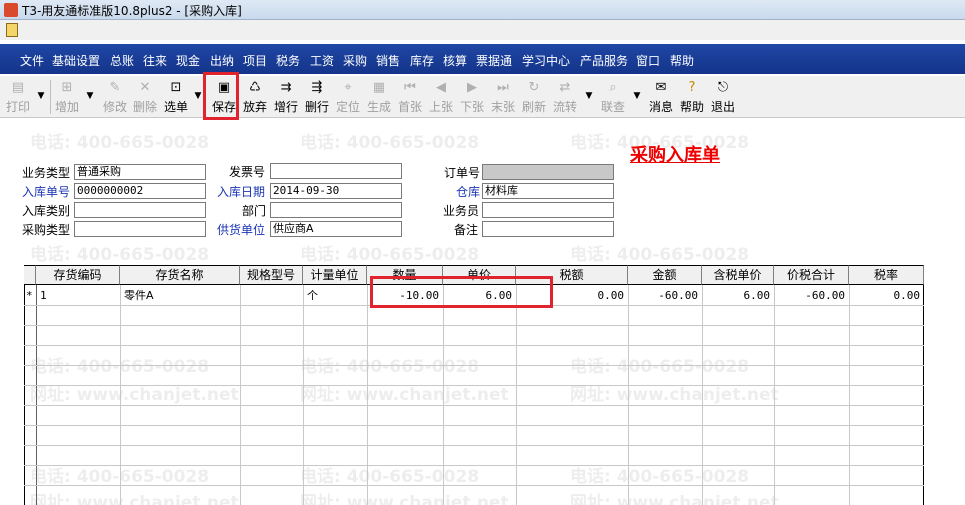  What do you see at coordinates (46, 173) in the screenshot?
I see `business-type-label: 业务类型` at bounding box center [46, 173].